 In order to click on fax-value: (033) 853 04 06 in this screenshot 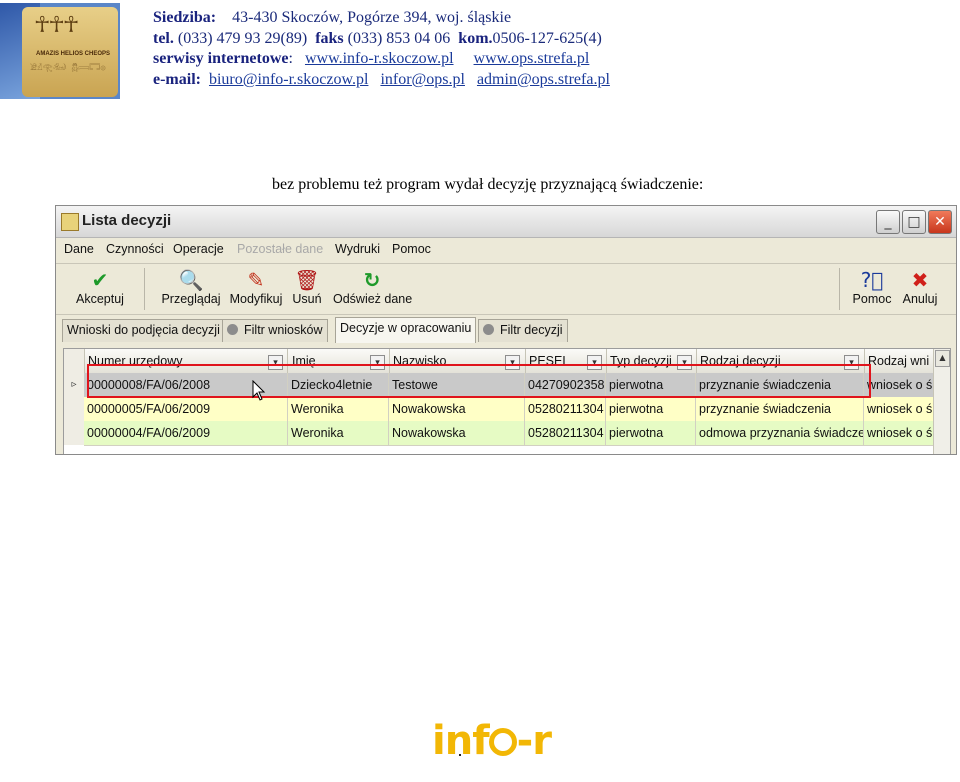, I will do `click(399, 38)`.